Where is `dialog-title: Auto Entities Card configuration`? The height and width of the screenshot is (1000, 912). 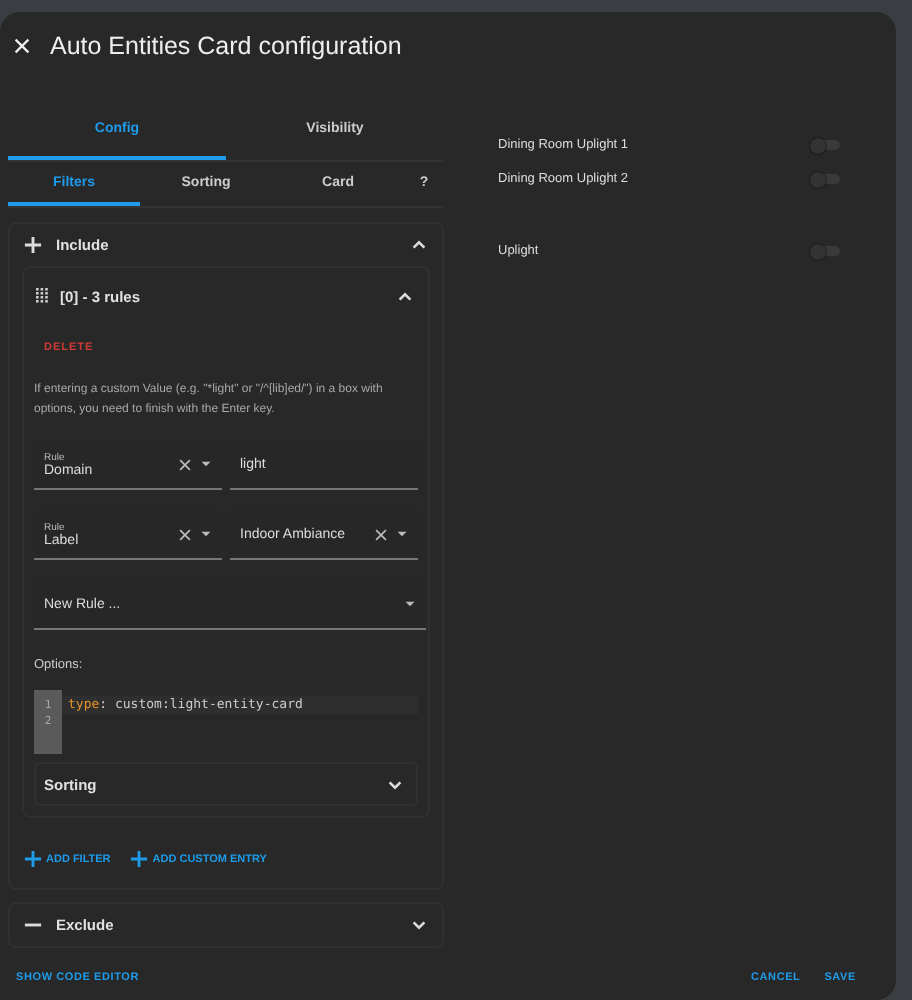
dialog-title: Auto Entities Card configuration is located at coordinates (226, 46).